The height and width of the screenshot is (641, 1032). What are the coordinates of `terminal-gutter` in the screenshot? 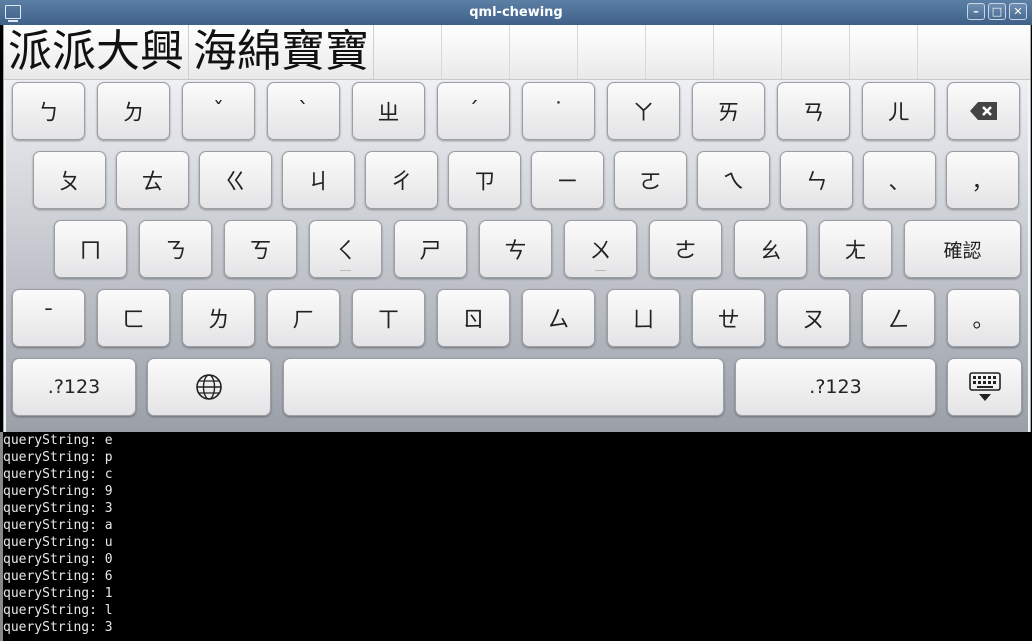 It's located at (1, 536).